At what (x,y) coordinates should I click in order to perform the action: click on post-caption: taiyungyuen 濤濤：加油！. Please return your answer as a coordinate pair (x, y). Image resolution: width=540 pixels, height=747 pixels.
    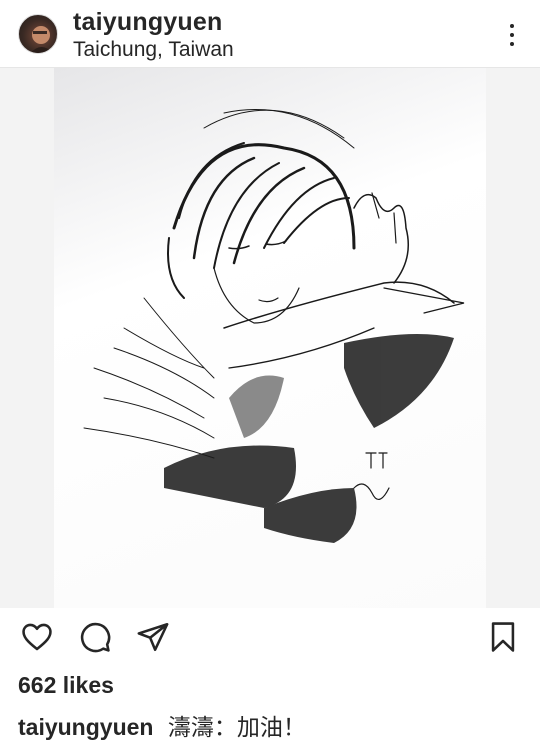
    Looking at the image, I should click on (162, 725).